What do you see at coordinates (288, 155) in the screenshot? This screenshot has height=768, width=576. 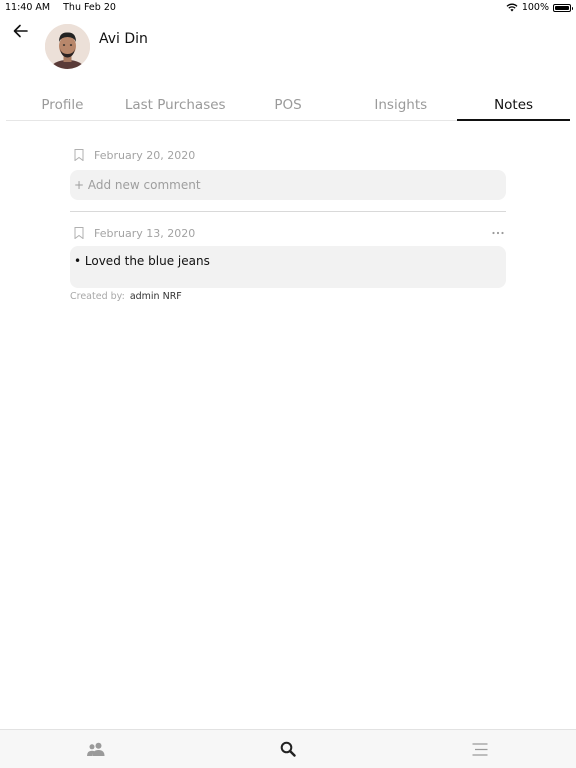 I see `new-note-header: February 20, 2020` at bounding box center [288, 155].